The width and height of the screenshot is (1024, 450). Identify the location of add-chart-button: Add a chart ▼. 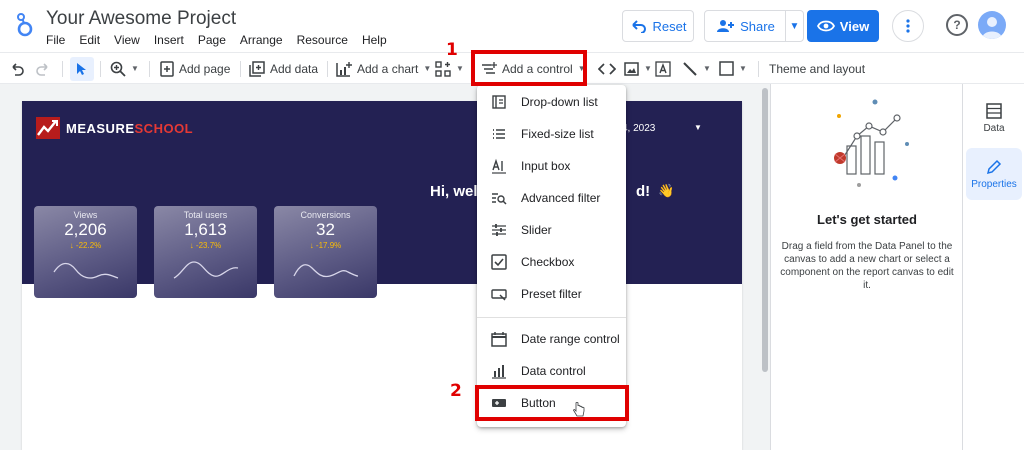
(383, 68).